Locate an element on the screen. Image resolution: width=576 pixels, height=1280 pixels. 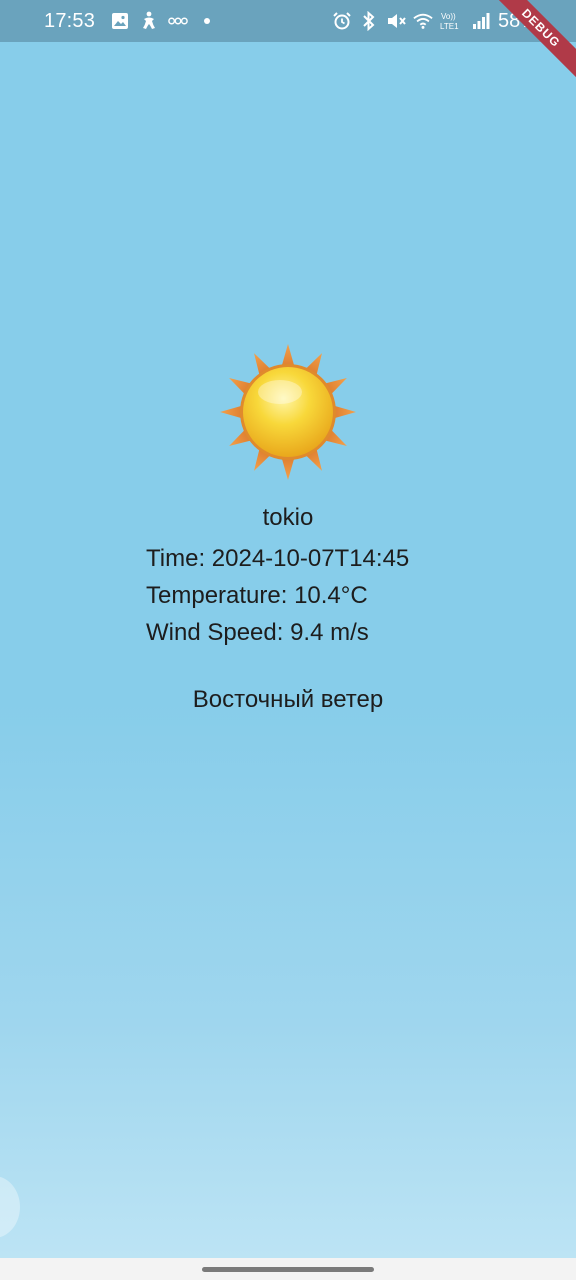
wind-direction: Восточный ветер is located at coordinates (288, 699).